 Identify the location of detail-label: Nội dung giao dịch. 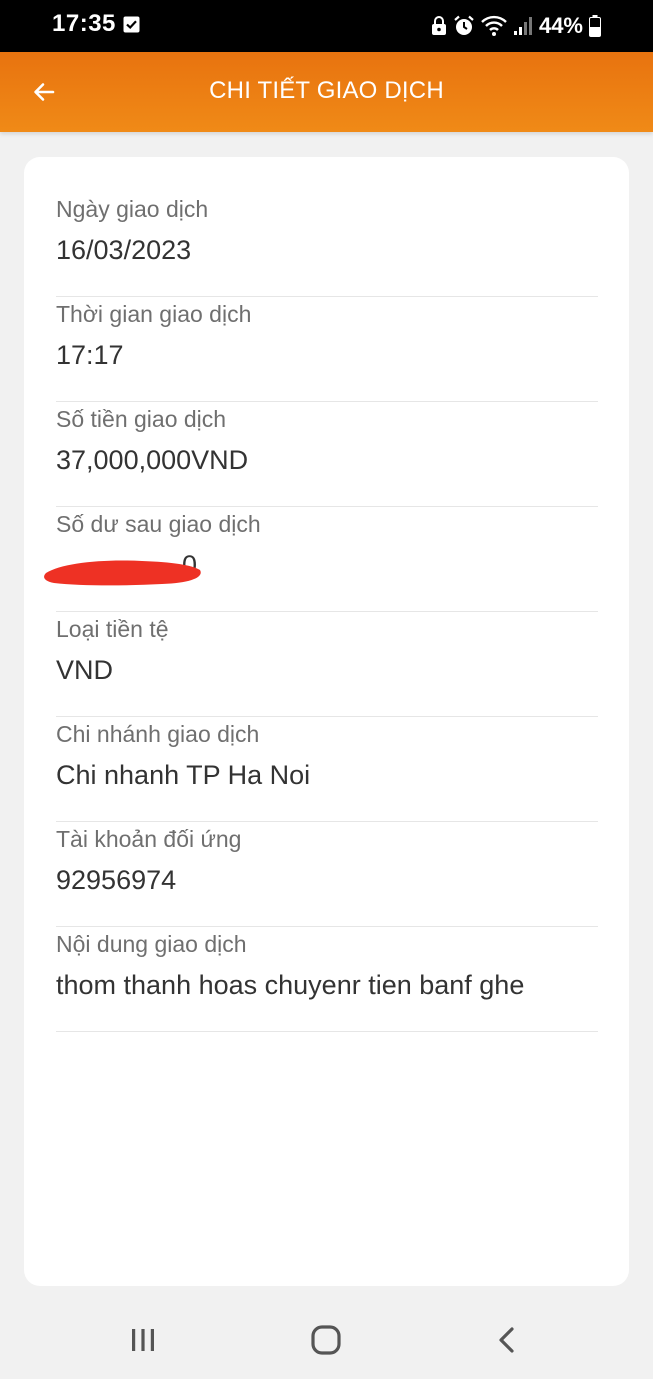
(151, 944).